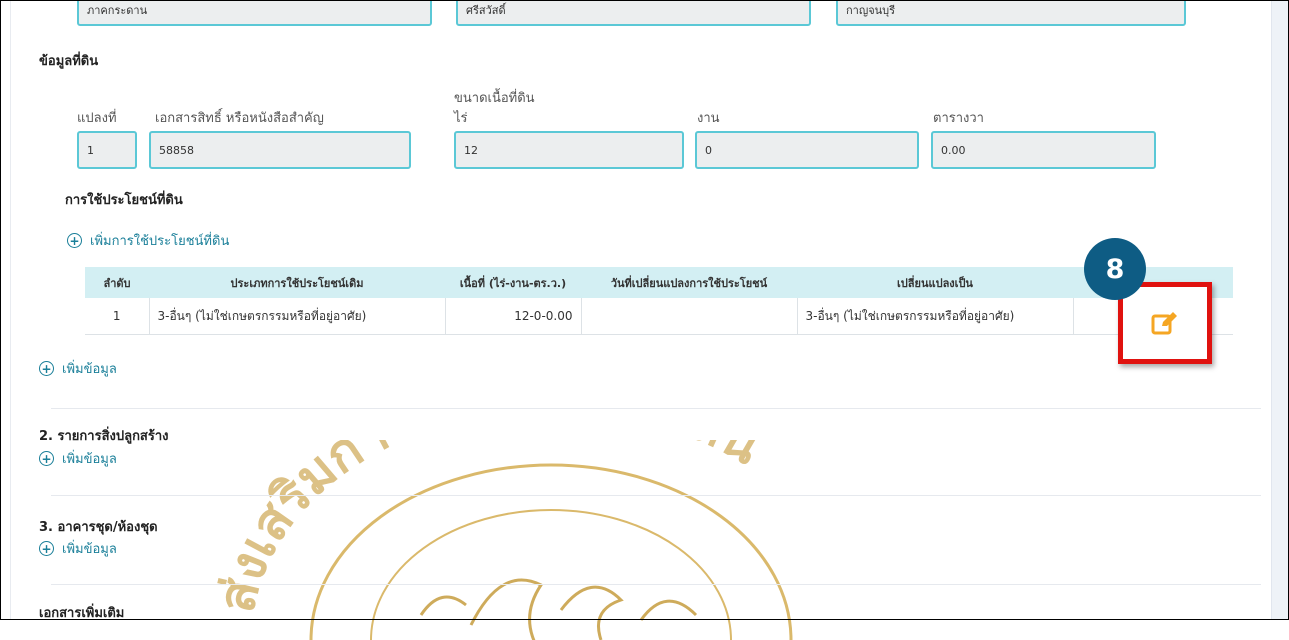 This screenshot has width=1289, height=640. I want to click on ngan-value: 0, so click(708, 150).